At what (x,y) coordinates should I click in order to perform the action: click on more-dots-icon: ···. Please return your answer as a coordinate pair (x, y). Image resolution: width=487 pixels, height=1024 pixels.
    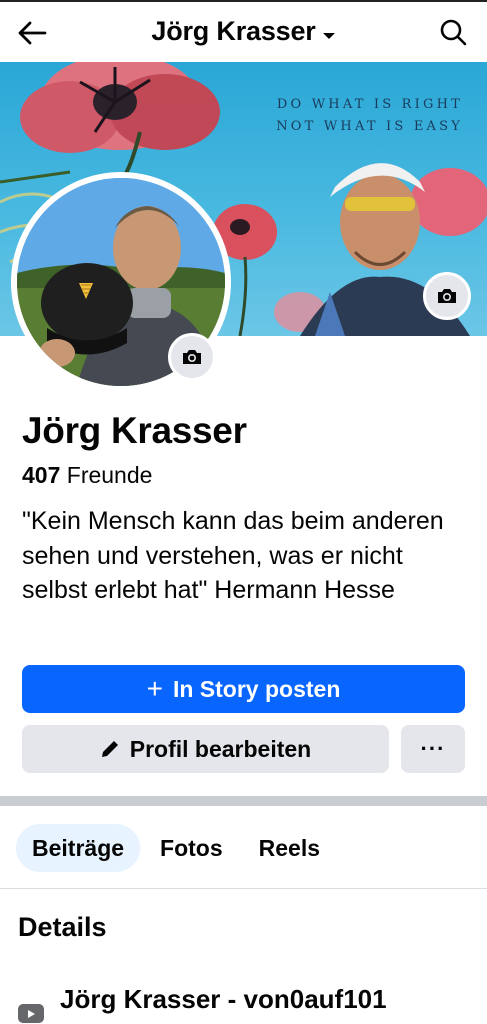
    Looking at the image, I should click on (433, 748).